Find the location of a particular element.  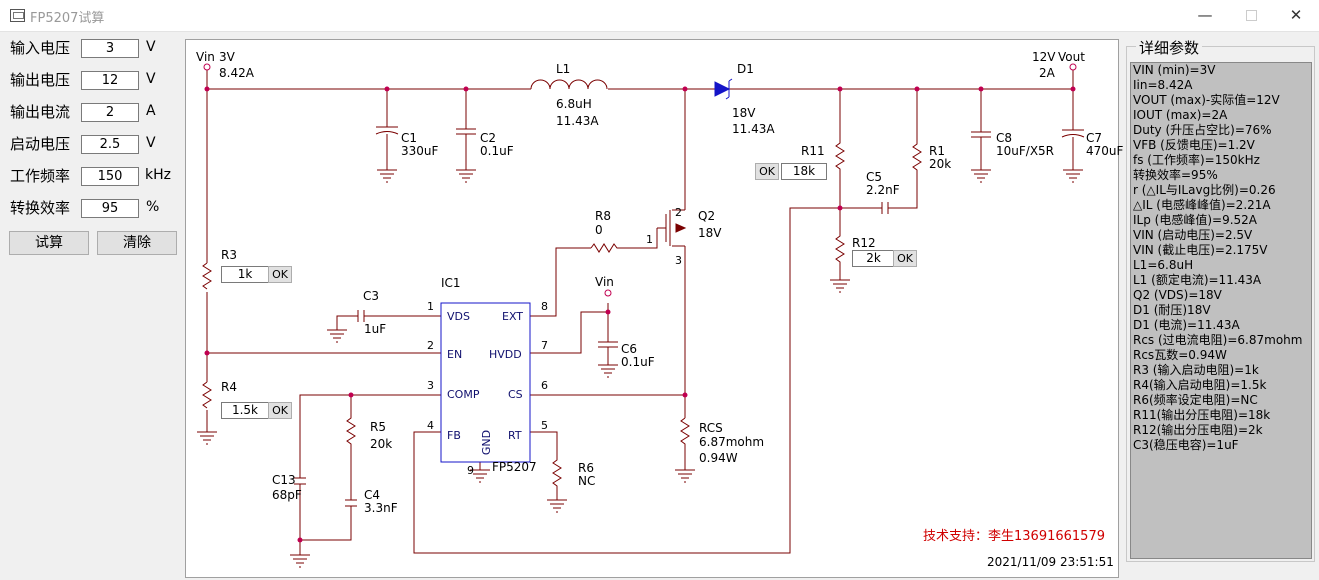

q2-pin1: 1 is located at coordinates (649, 239).